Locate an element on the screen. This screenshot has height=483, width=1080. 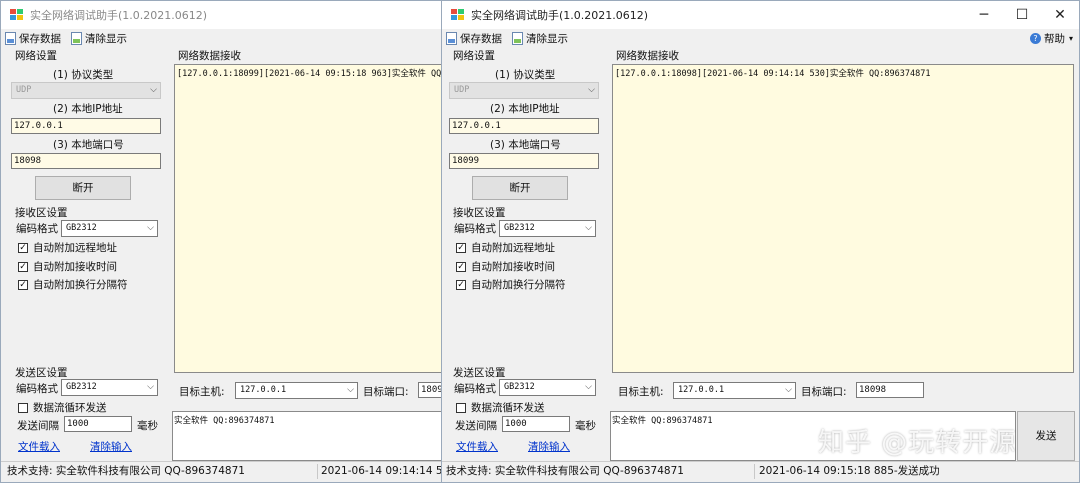
right-titlebar: 实全网络调试助手(1.0.2021.0612) ─ ☐ ✕ is located at coordinates (760, 15).